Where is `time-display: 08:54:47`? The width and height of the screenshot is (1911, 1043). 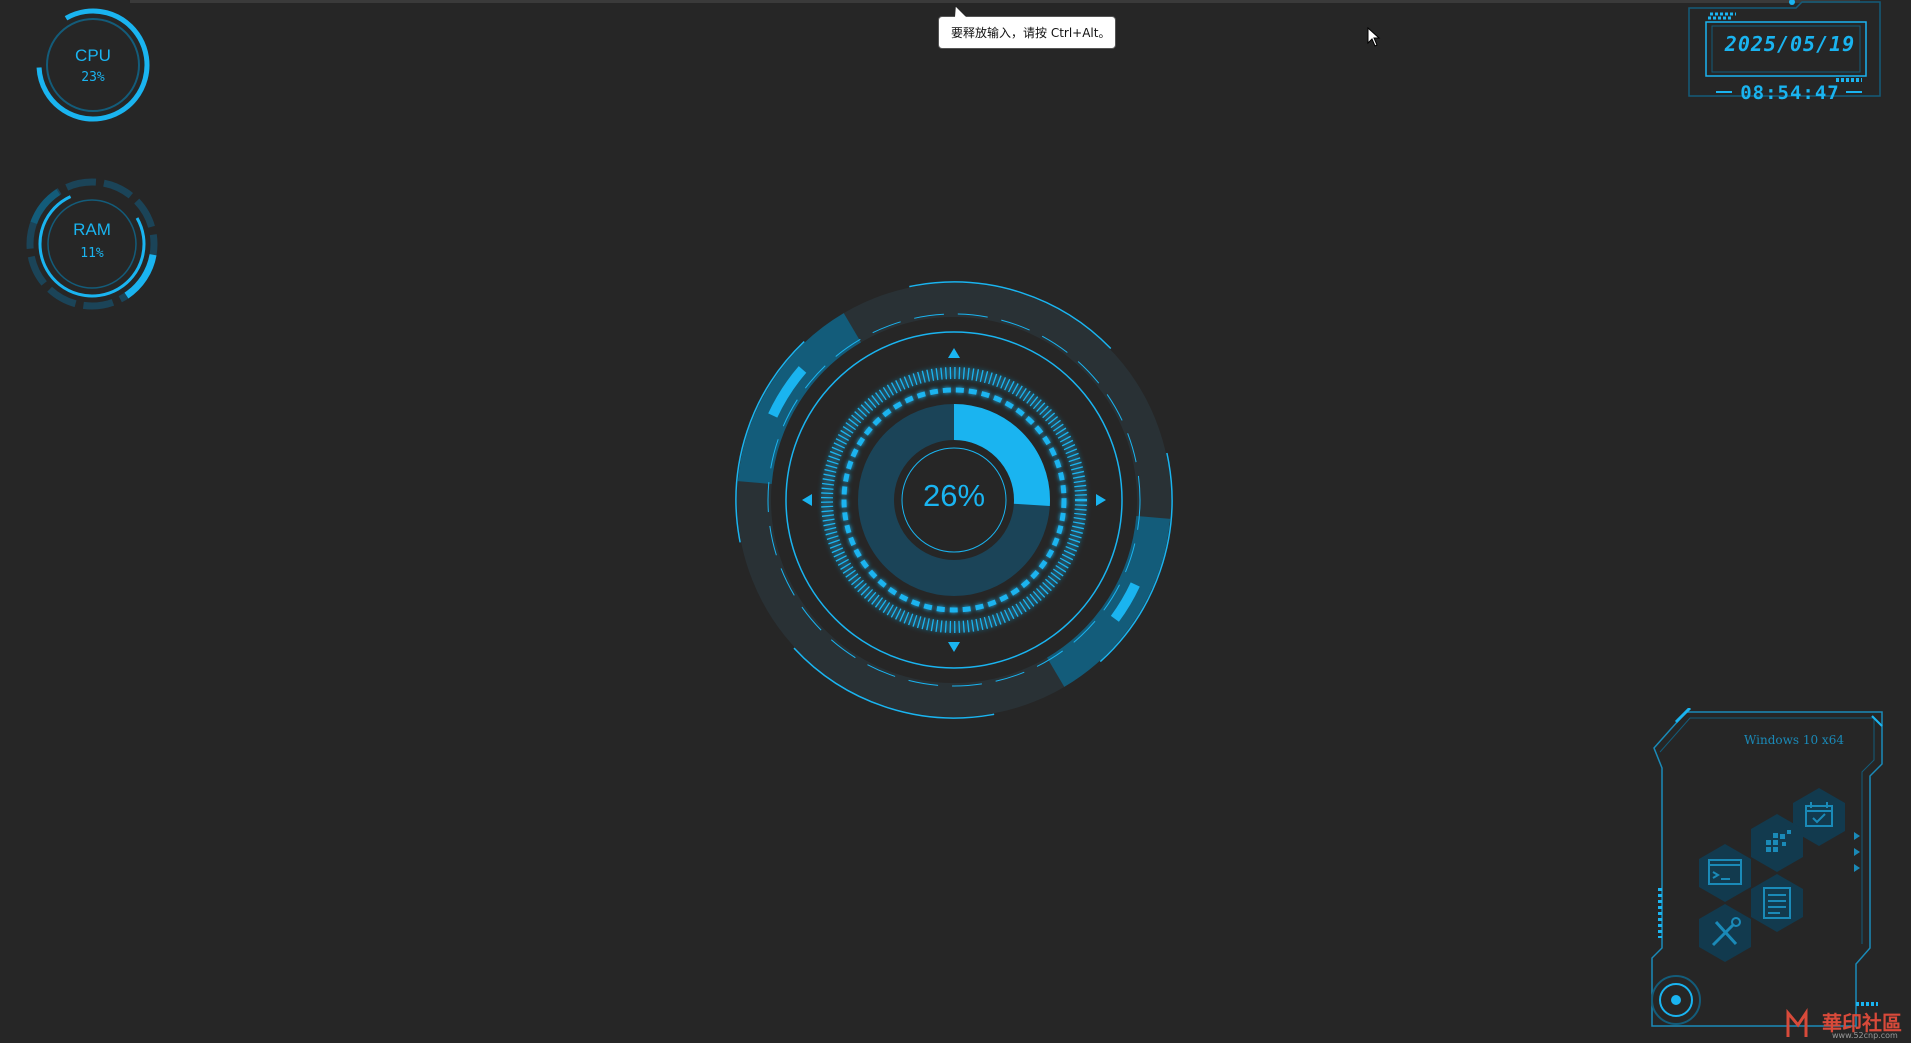 time-display: 08:54:47 is located at coordinates (1790, 93).